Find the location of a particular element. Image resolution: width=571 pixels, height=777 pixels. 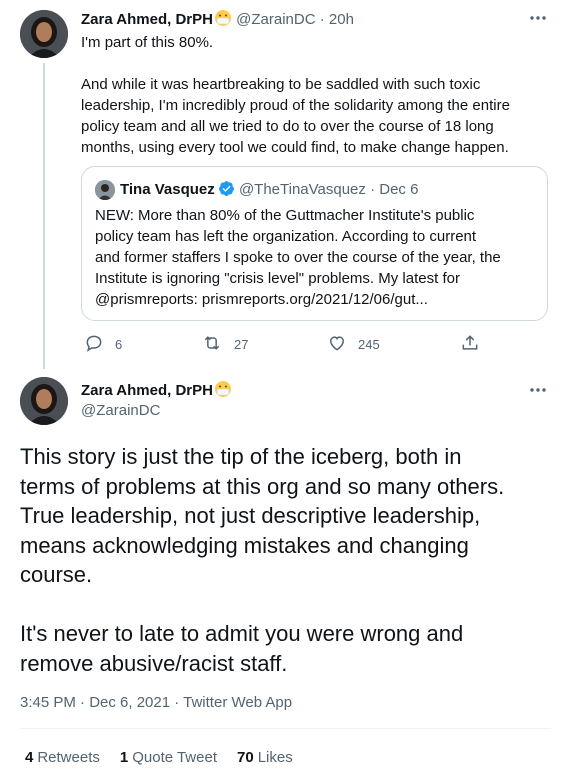

reply-count: 6 is located at coordinates (119, 344).